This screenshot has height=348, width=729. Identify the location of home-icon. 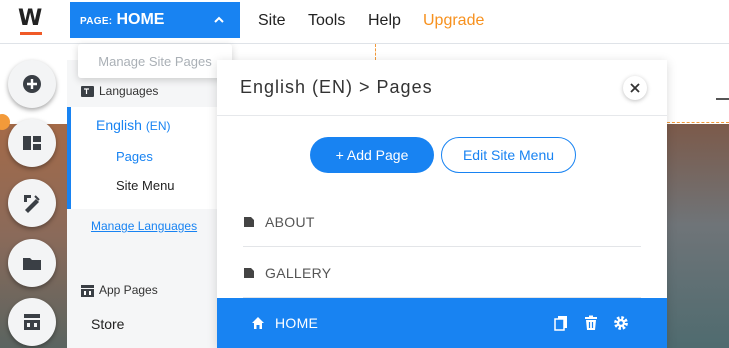
(258, 323).